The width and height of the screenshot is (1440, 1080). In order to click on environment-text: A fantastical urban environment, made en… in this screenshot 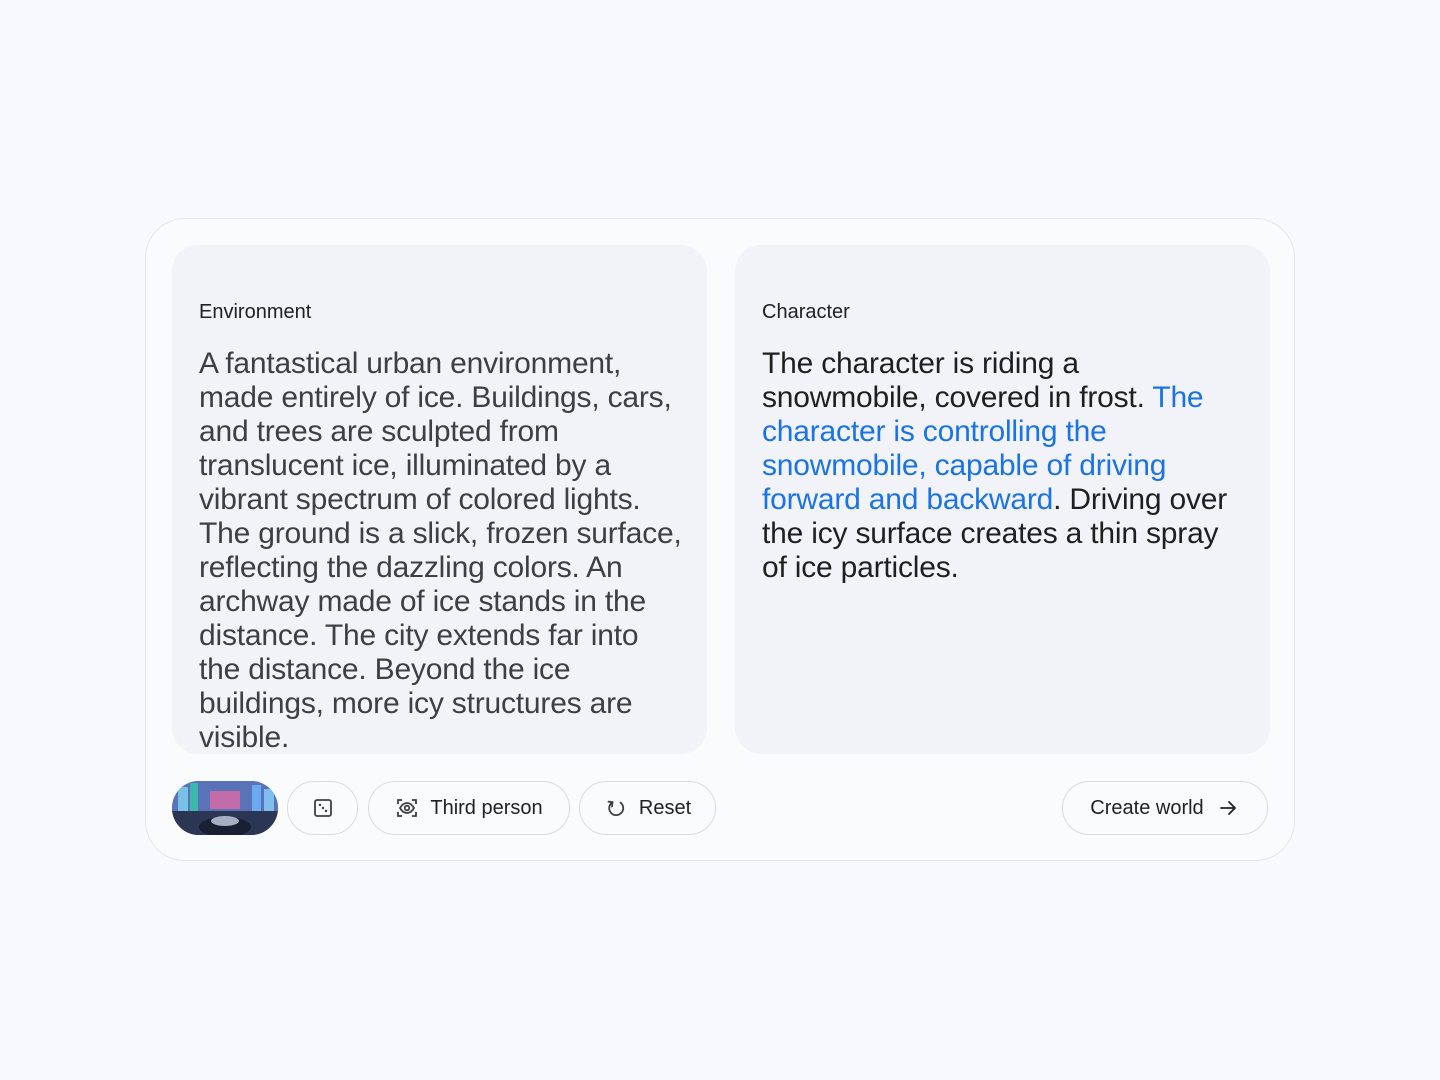, I will do `click(443, 551)`.